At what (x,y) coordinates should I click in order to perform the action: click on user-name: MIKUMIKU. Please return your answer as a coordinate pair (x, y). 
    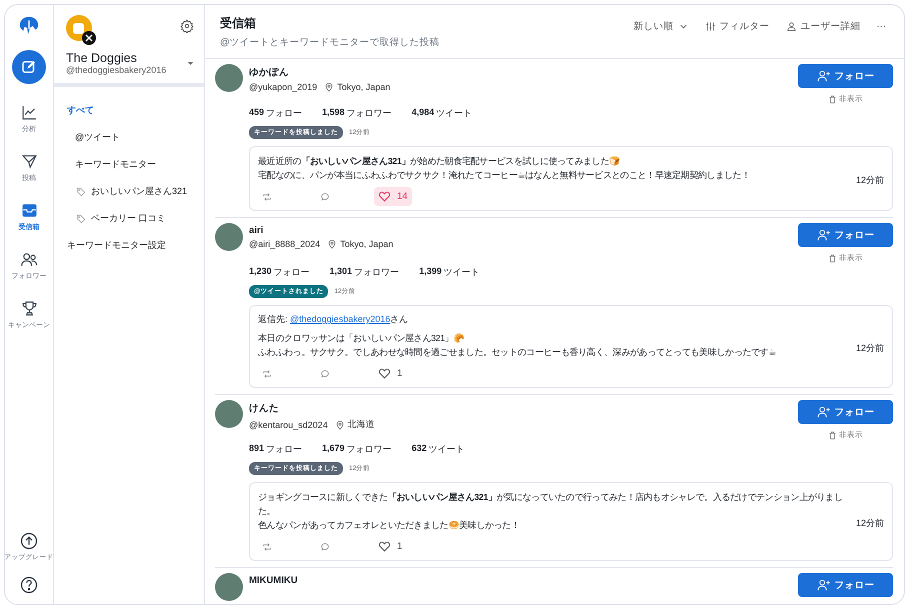
    Looking at the image, I should click on (274, 580).